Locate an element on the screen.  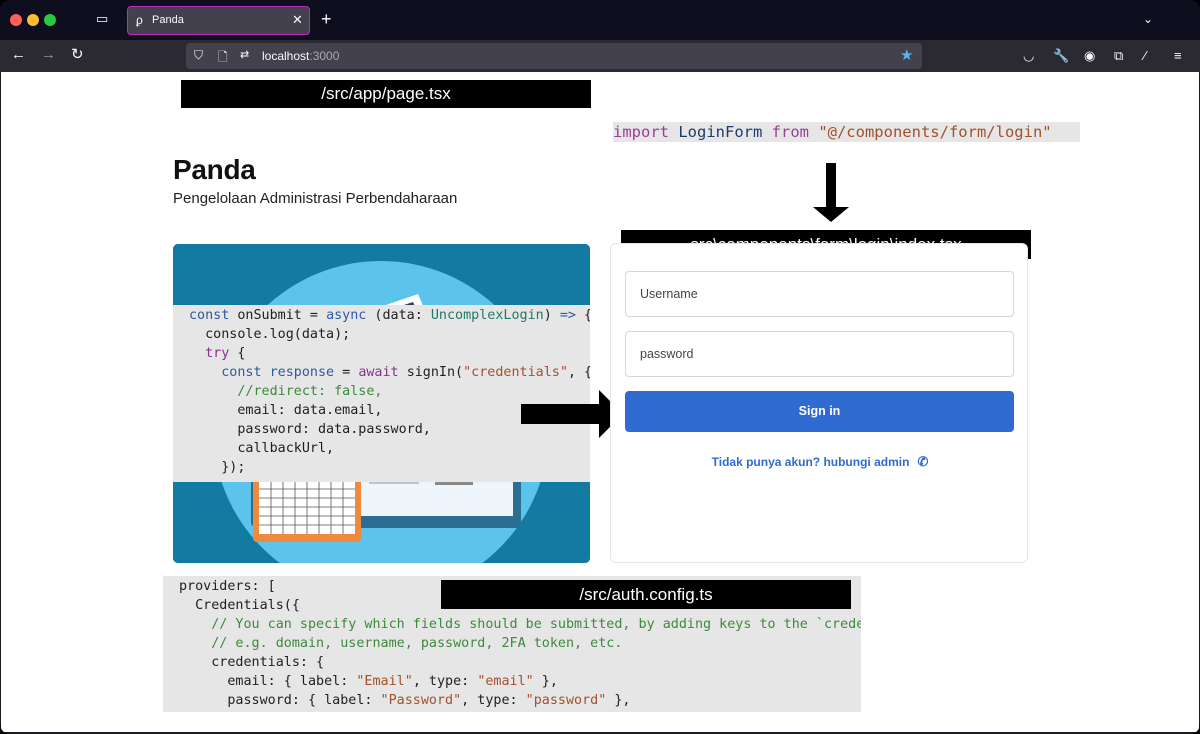
plus-icon: + is located at coordinates (326, 19).